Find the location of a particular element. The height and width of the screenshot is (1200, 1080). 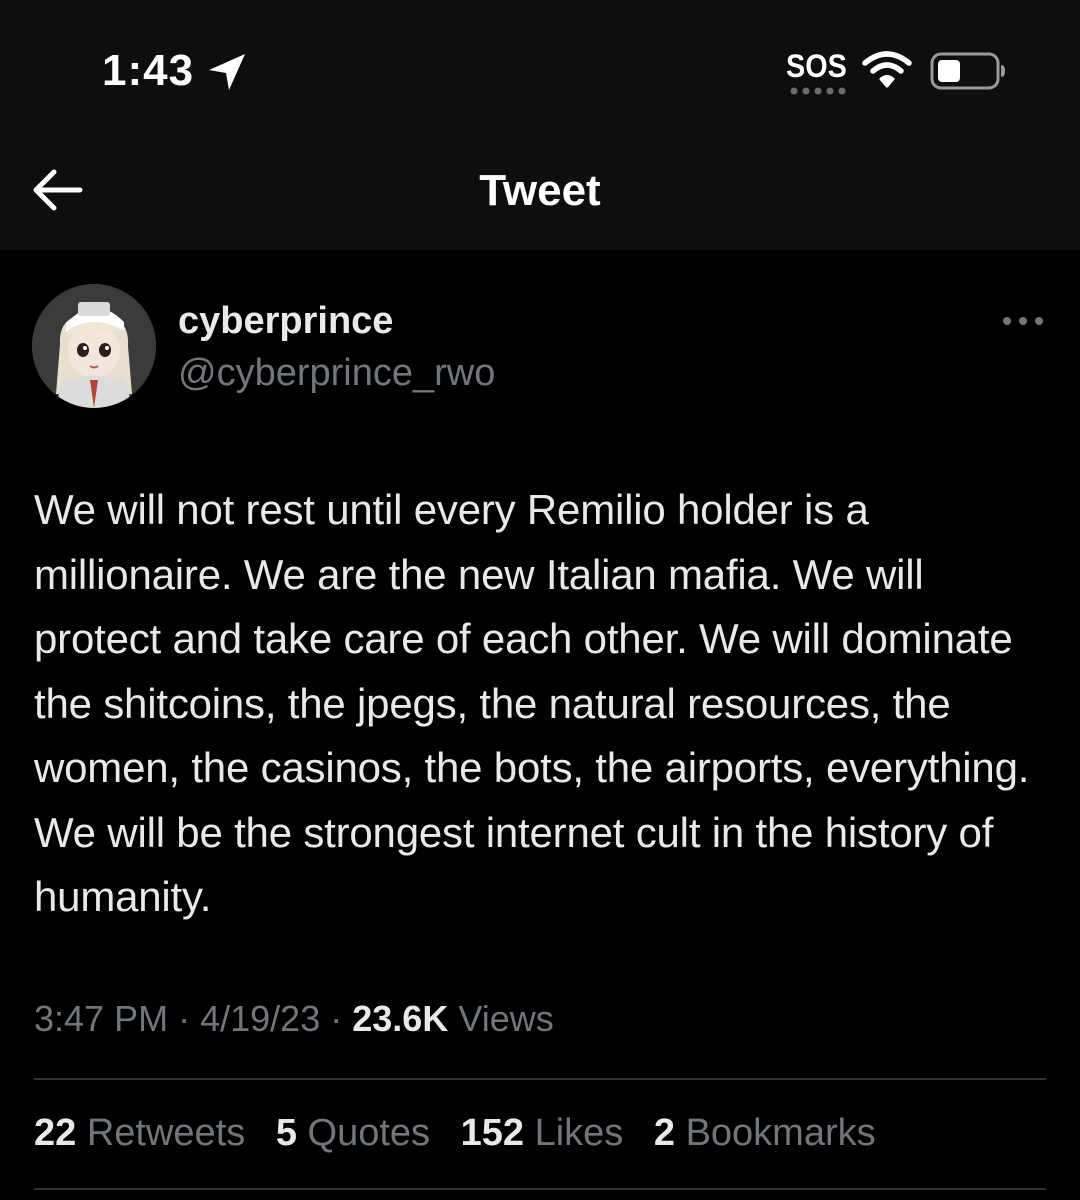

views-label: Views is located at coordinates (506, 1018).